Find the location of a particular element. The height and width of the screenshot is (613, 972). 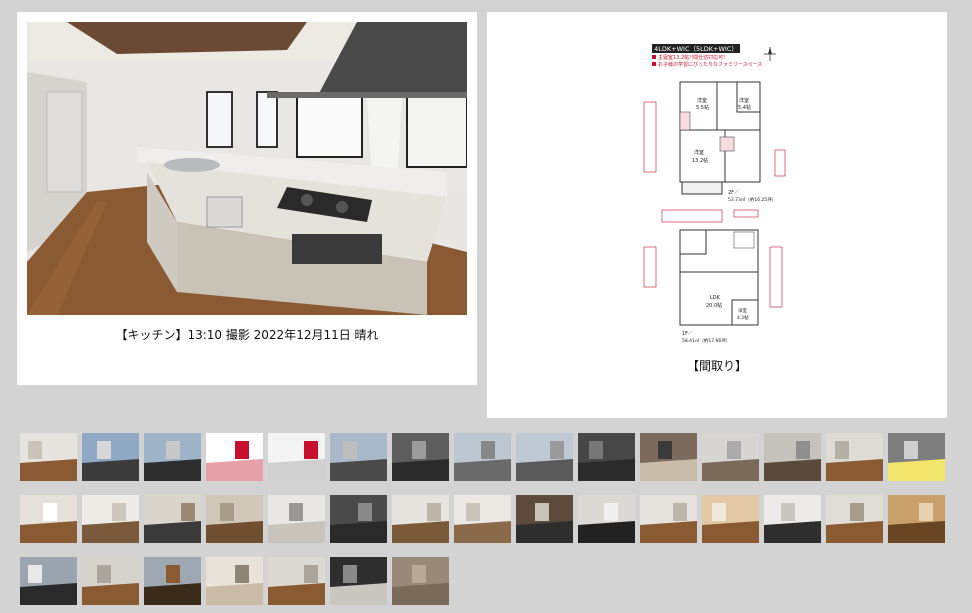

thumbnail-closet is located at coordinates (606, 519).